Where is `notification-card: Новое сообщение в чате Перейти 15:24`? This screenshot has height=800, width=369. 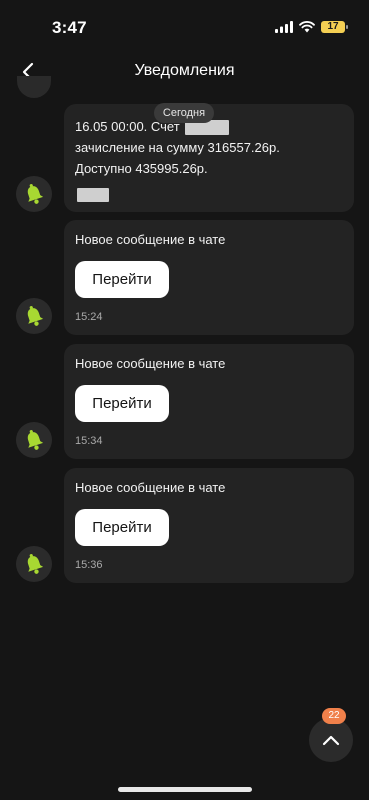 notification-card: Новое сообщение в чате Перейти 15:24 is located at coordinates (209, 277).